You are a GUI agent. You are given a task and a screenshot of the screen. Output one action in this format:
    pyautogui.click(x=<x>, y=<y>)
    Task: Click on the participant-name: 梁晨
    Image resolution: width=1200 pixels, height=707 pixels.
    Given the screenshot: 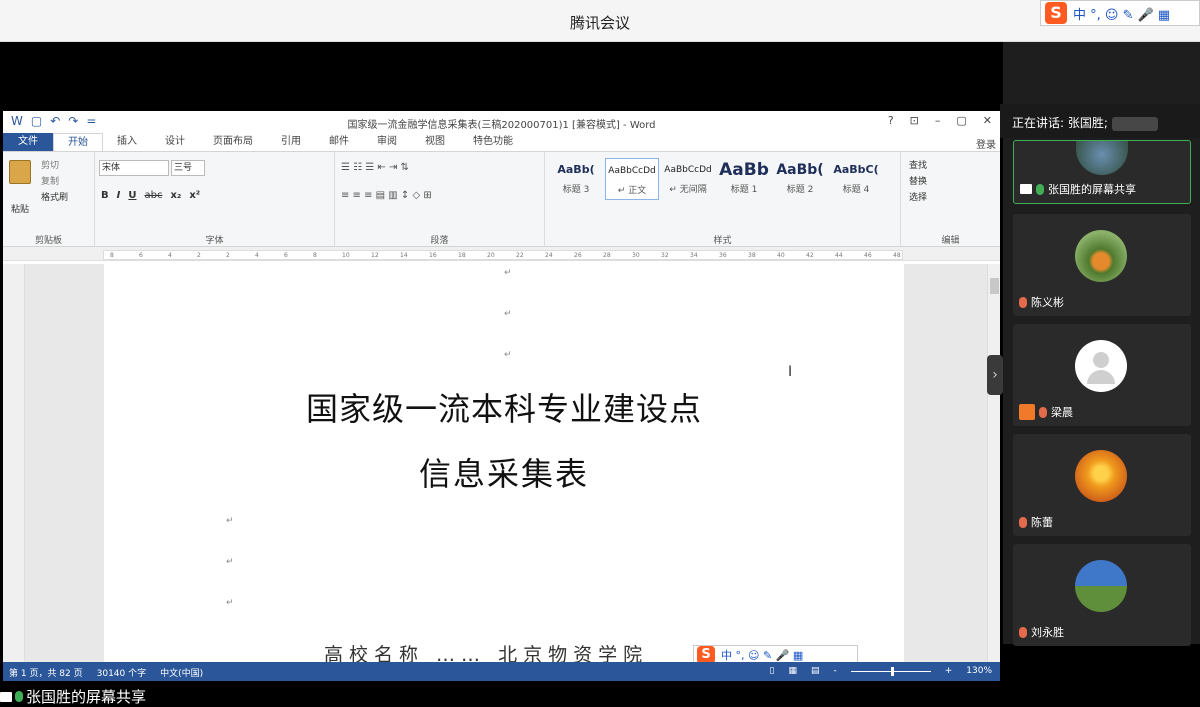 What is the action you would take?
    pyautogui.click(x=1062, y=412)
    